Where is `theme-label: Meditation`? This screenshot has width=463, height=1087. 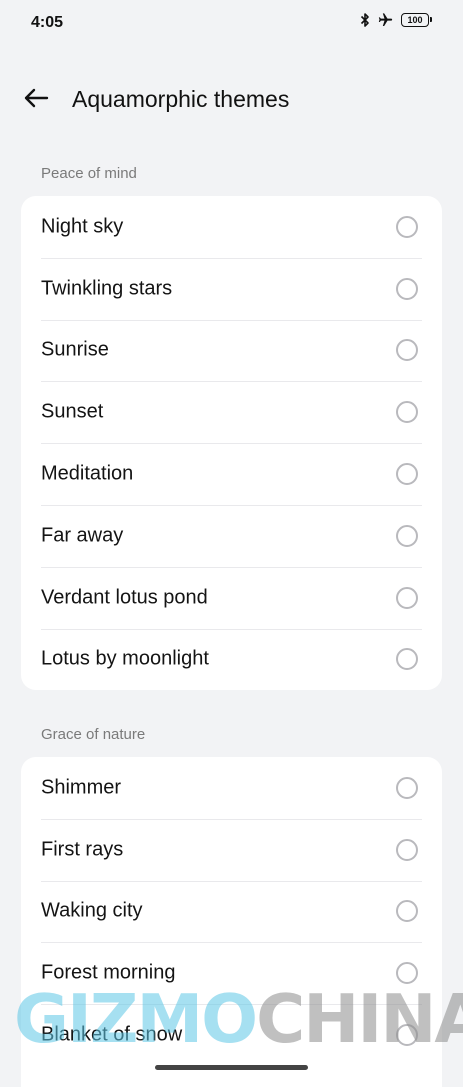
theme-label: Meditation is located at coordinates (87, 473).